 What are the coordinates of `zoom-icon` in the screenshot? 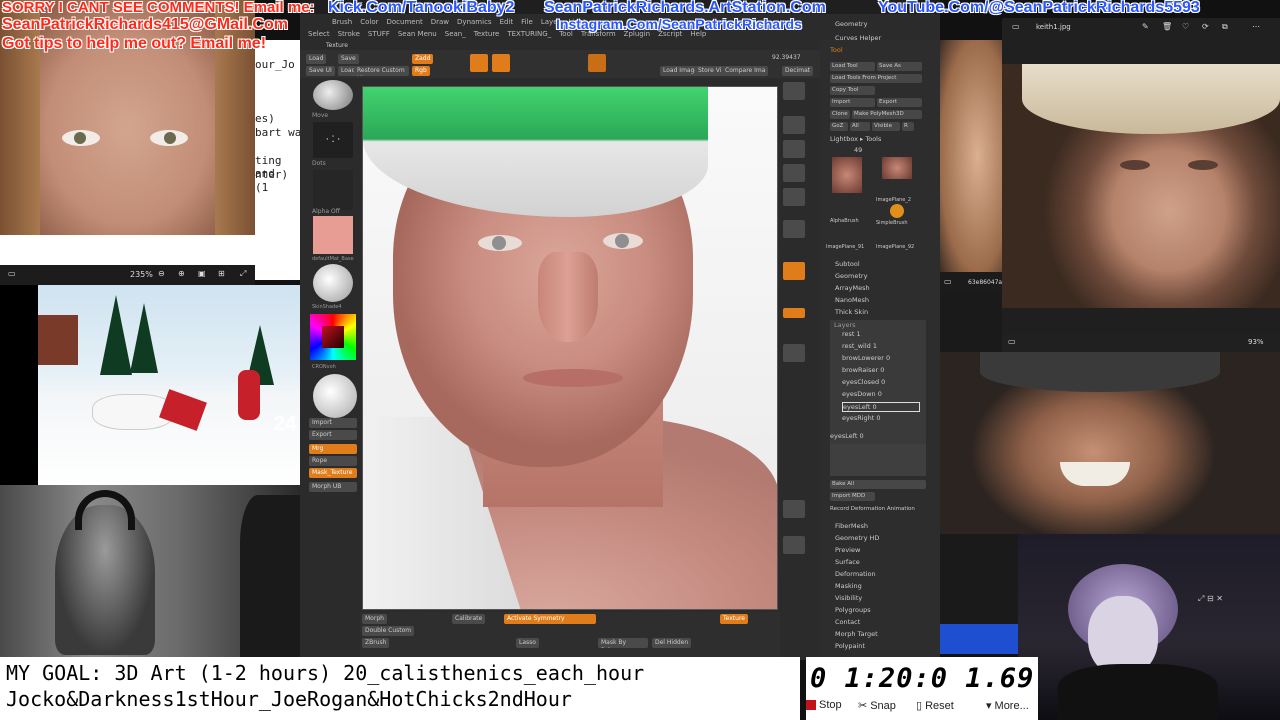 It's located at (794, 149).